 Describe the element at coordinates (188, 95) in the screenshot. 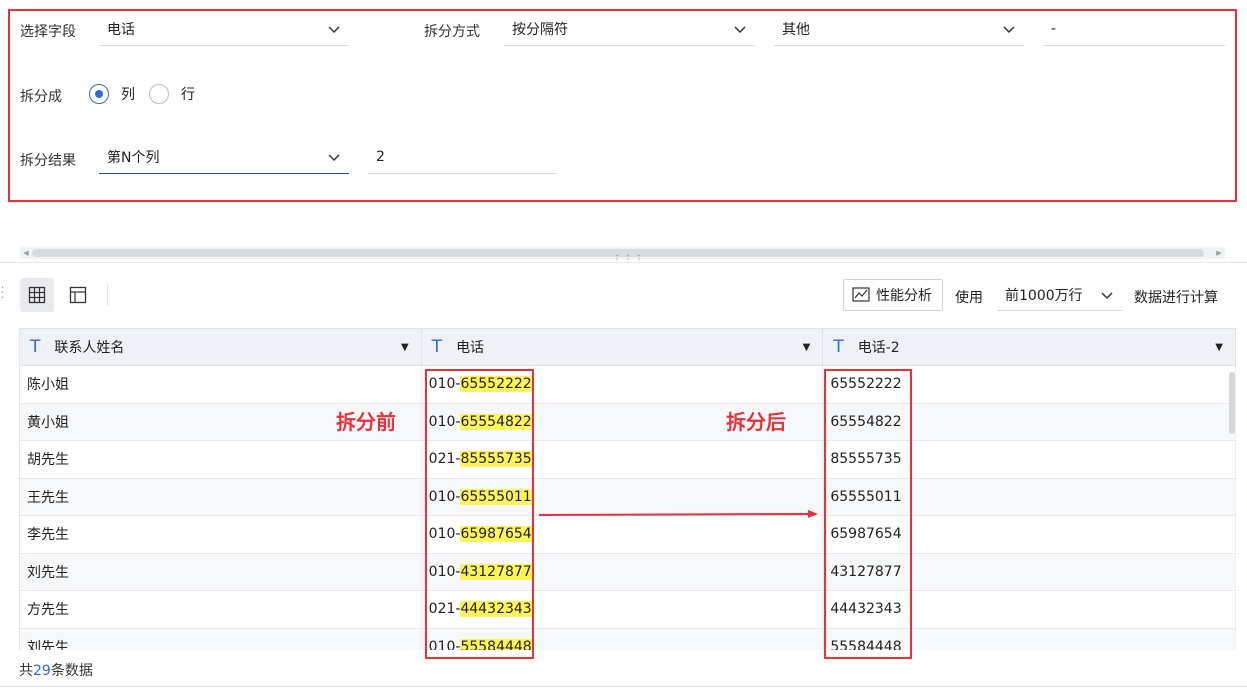

I see `radio-row-label: 行` at that location.